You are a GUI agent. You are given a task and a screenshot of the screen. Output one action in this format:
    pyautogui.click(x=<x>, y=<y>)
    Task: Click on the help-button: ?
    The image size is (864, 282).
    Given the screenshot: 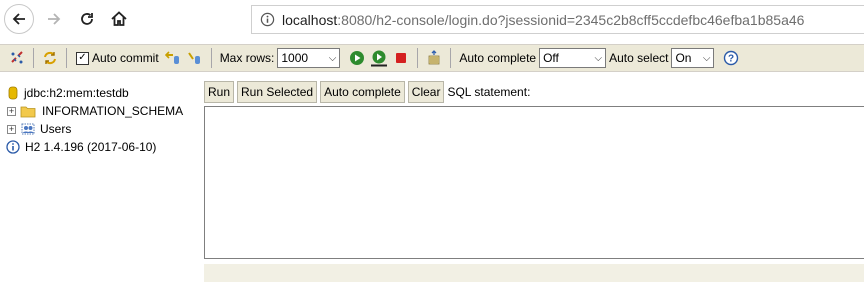 What is the action you would take?
    pyautogui.click(x=731, y=58)
    